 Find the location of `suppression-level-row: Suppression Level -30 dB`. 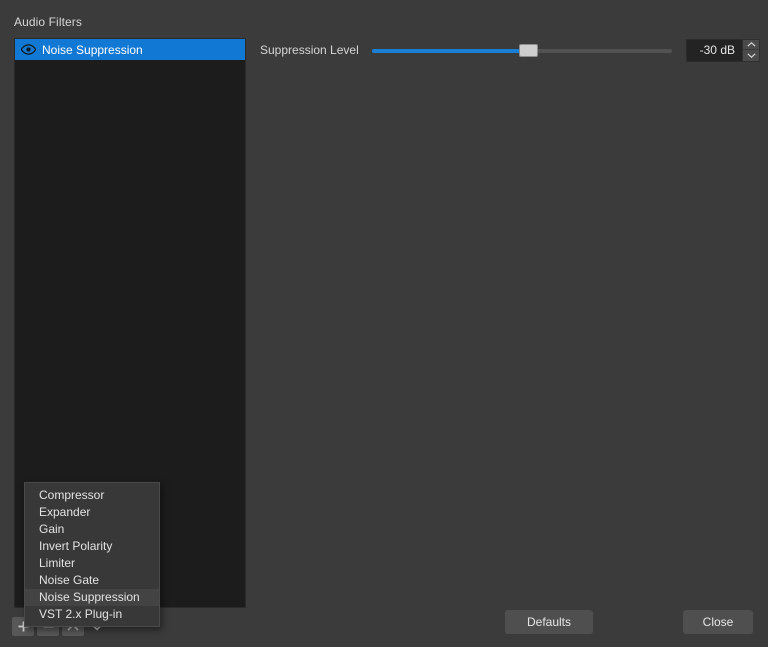

suppression-level-row: Suppression Level -30 dB is located at coordinates (510, 50).